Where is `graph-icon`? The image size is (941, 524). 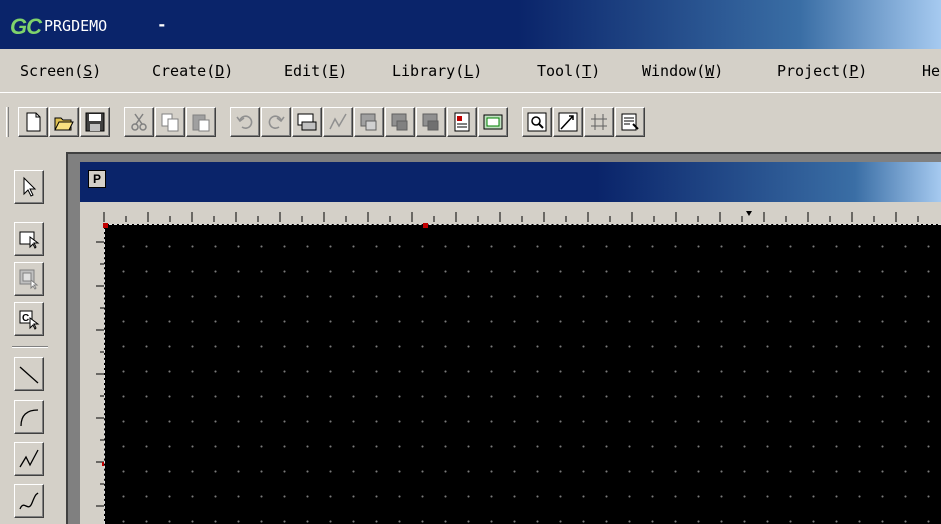
graph-icon is located at coordinates (338, 121).